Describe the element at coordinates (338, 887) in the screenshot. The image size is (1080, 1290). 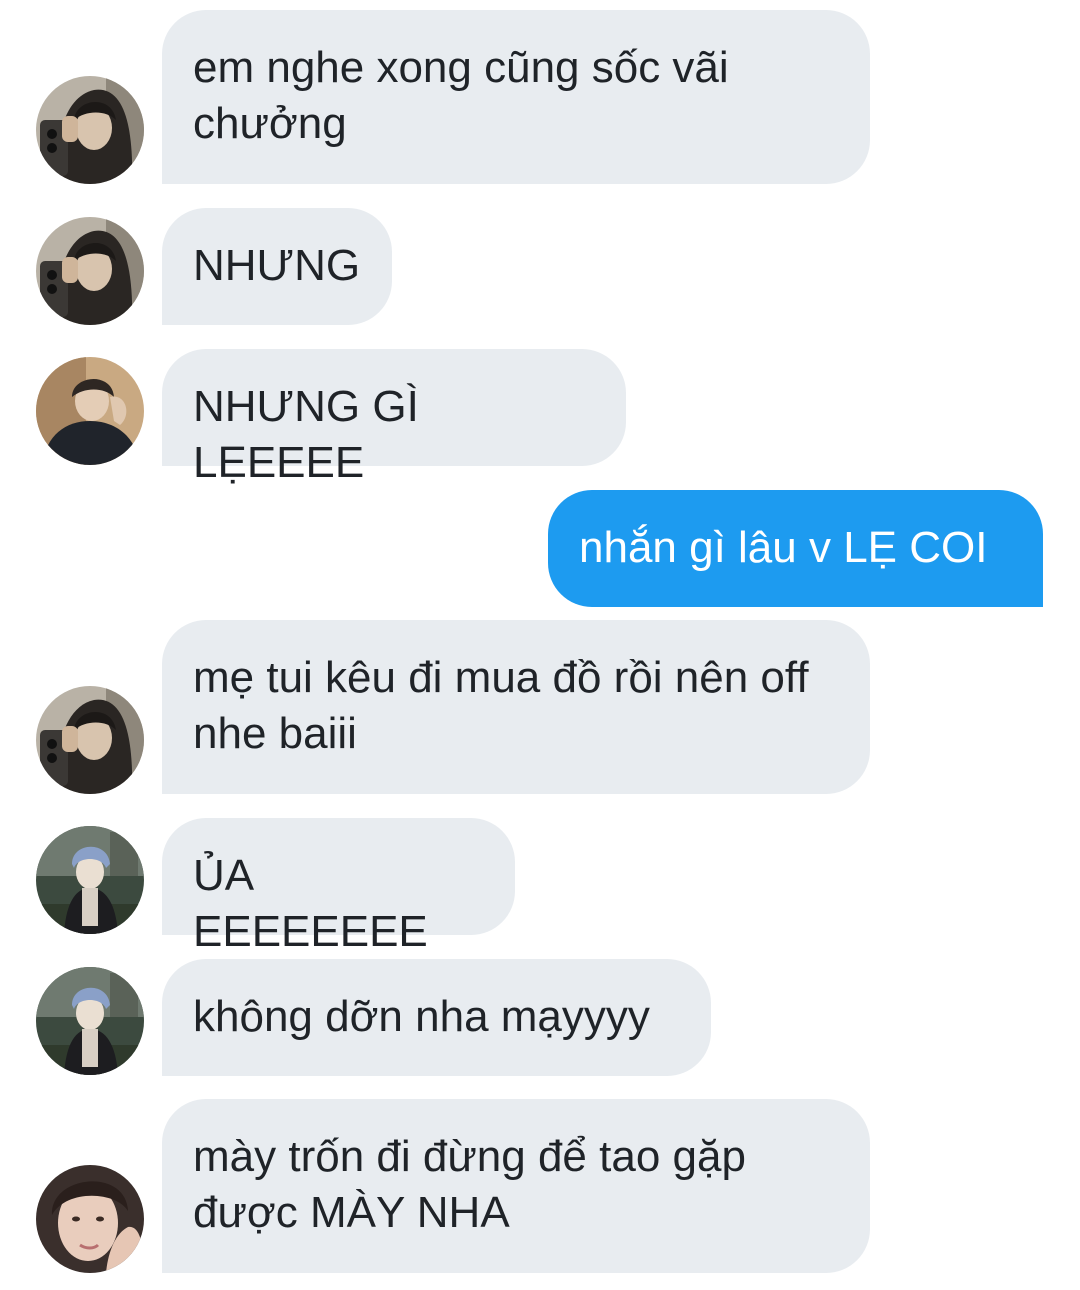
I see `incoming-message-bubble: ỦA EEEEEEEE` at that location.